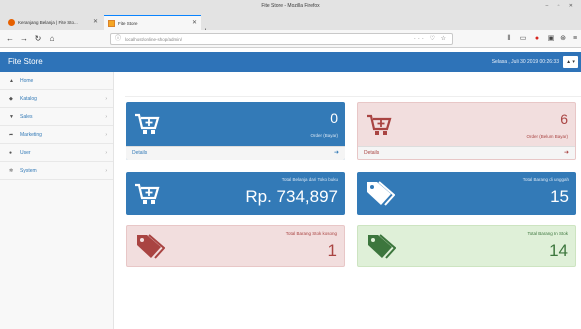 The width and height of the screenshot is (581, 329). I want to click on sidebar-item-home: ▲ Home, so click(56, 81).